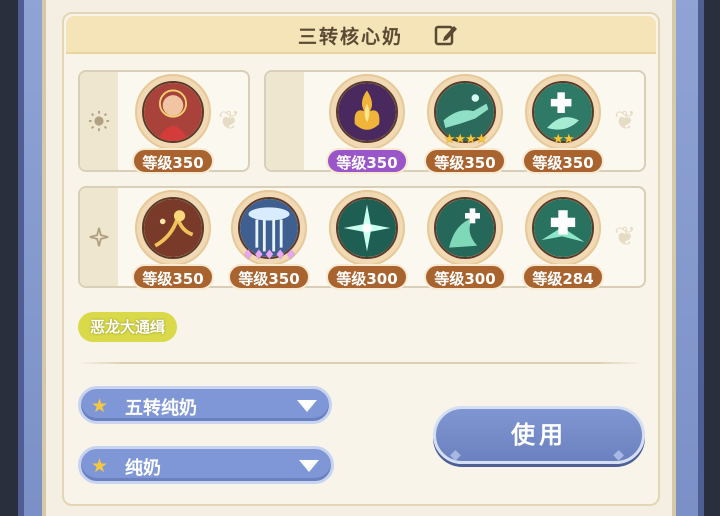 Image resolution: width=720 pixels, height=516 pixels. I want to click on skill-slot: ★★★★ 等级350, so click(465, 124).